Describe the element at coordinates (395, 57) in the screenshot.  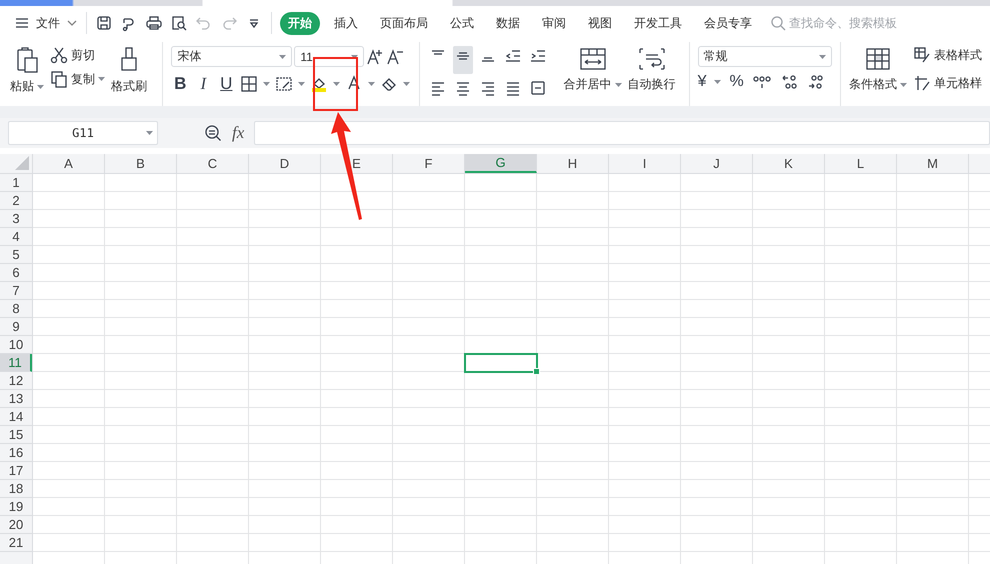
I see `decrease-font-icon` at that location.